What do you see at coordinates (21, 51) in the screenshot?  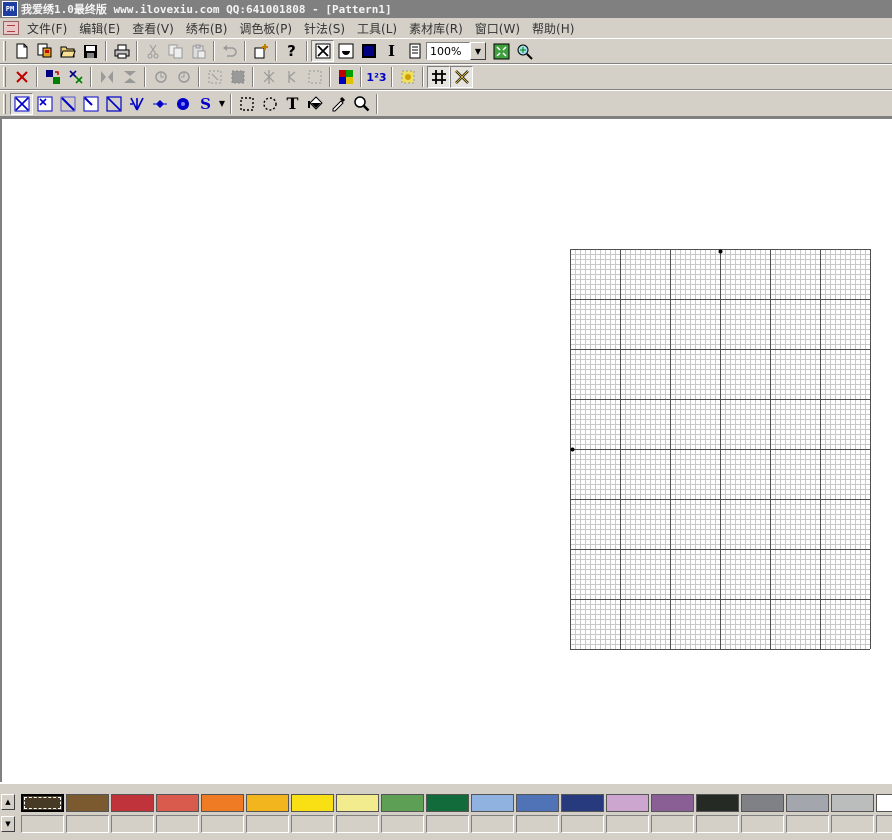 I see `new-file-icon` at bounding box center [21, 51].